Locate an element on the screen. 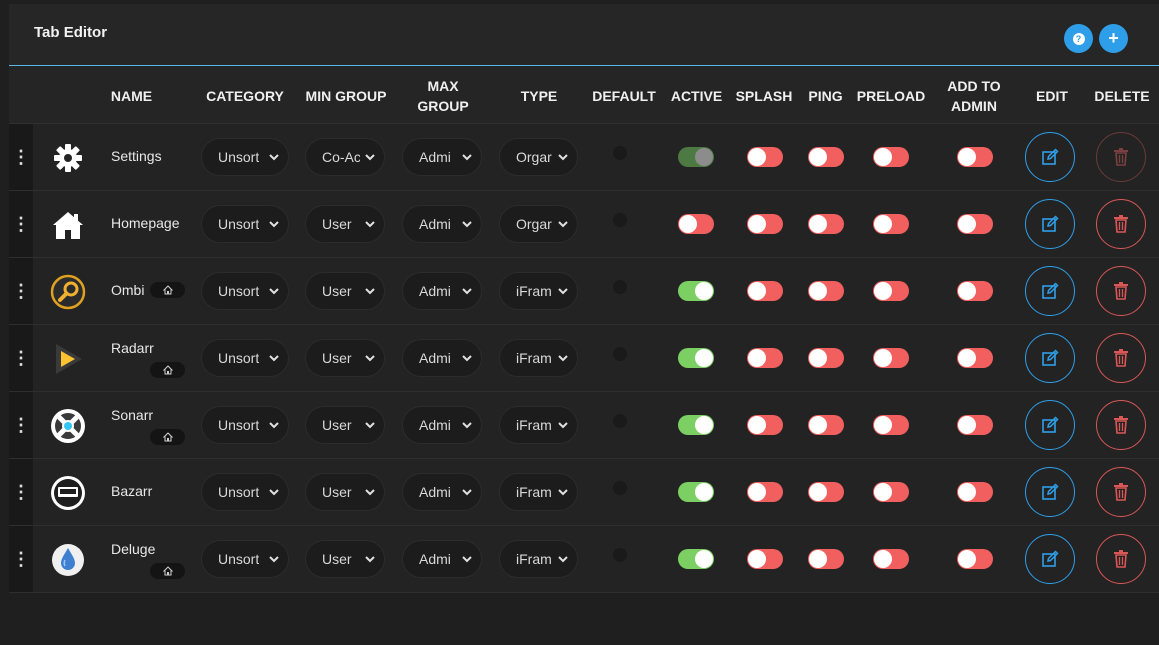 The image size is (1159, 645). table-row: ⋮ Homepage Unsort User Admi Orgar is located at coordinates (584, 224).